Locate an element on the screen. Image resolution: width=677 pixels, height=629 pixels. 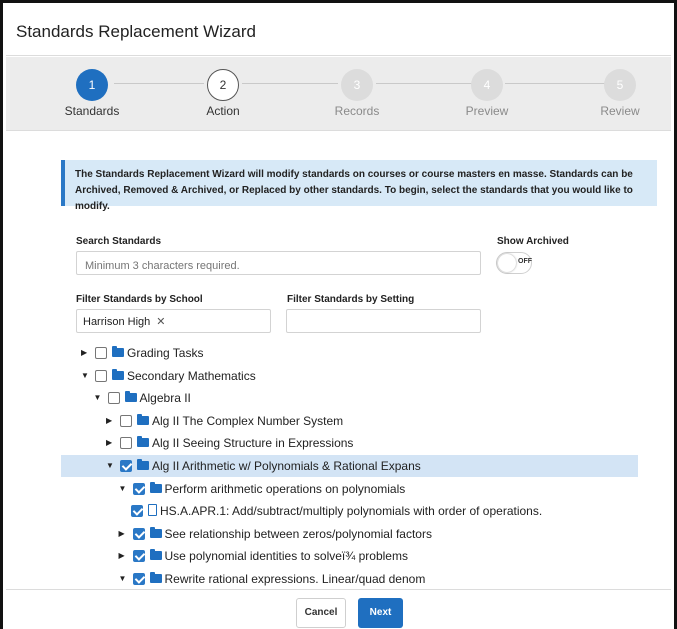
school-chip-label: Harrison High is located at coordinates (117, 322).